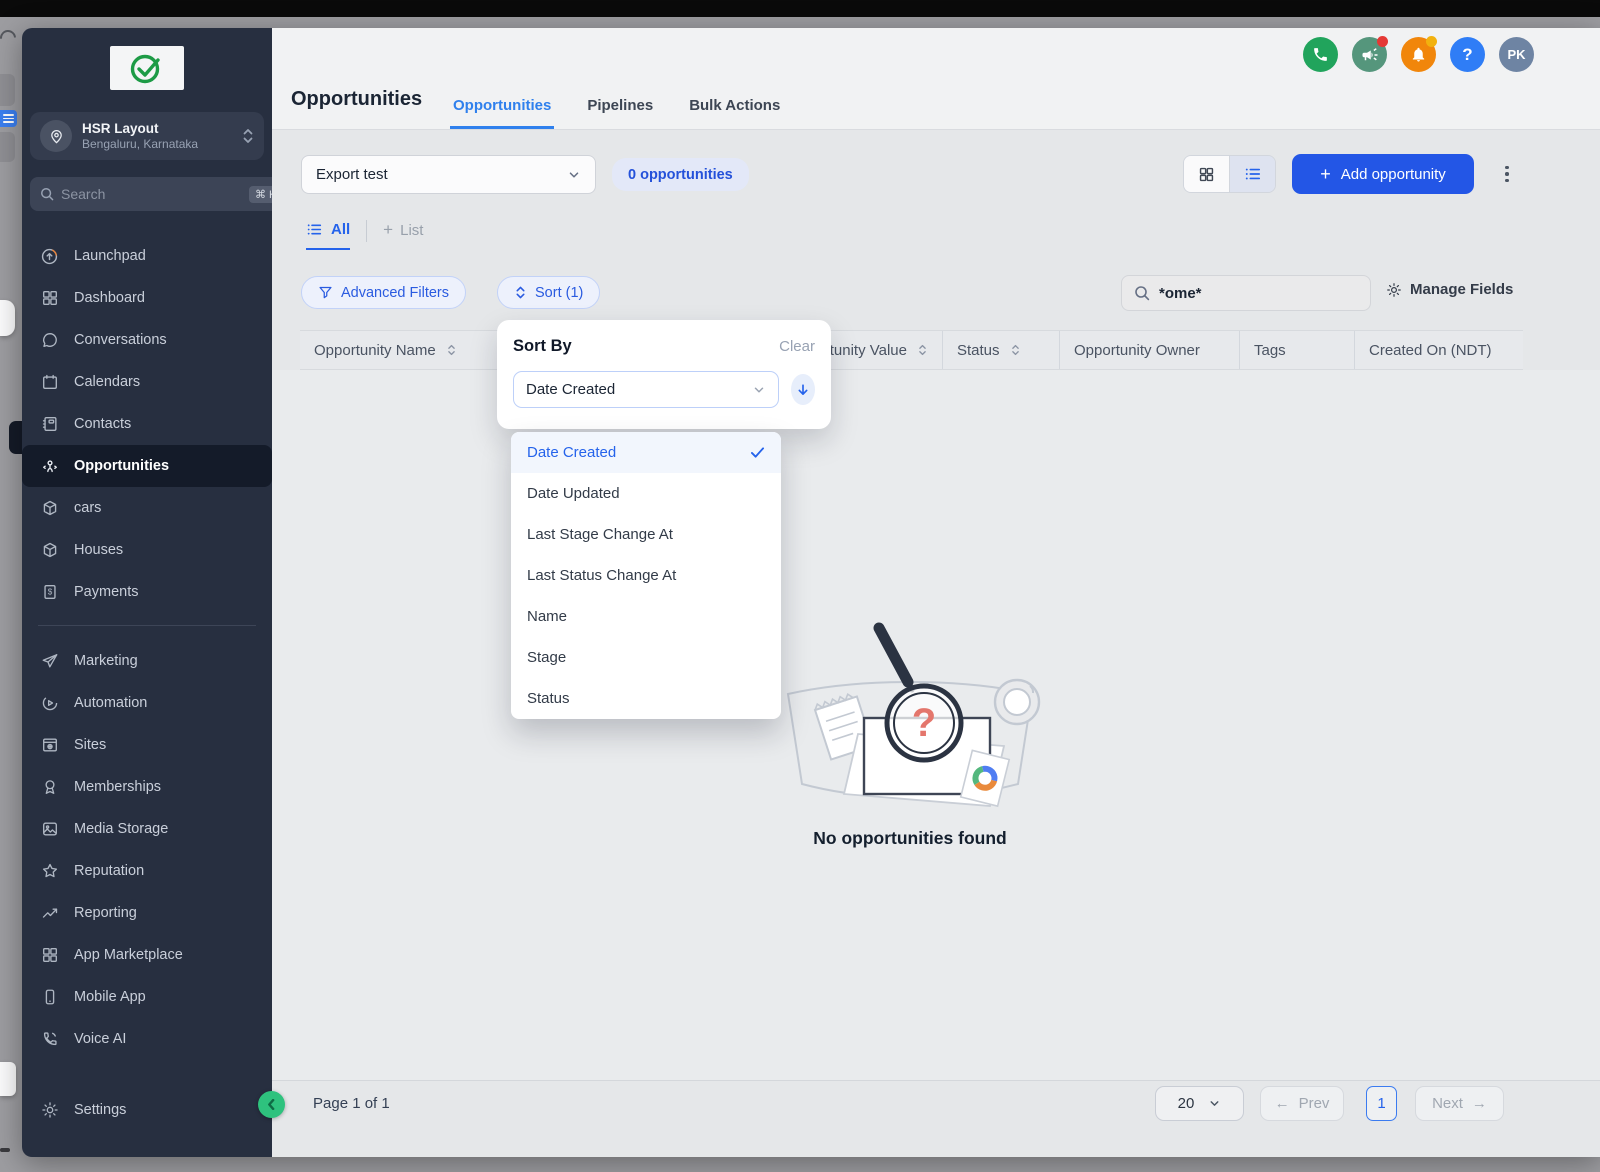 The image size is (1600, 1172). Describe the element at coordinates (147, 136) in the screenshot. I see `location-switcher: HSR Layout Bengaluru, Karnataka` at that location.